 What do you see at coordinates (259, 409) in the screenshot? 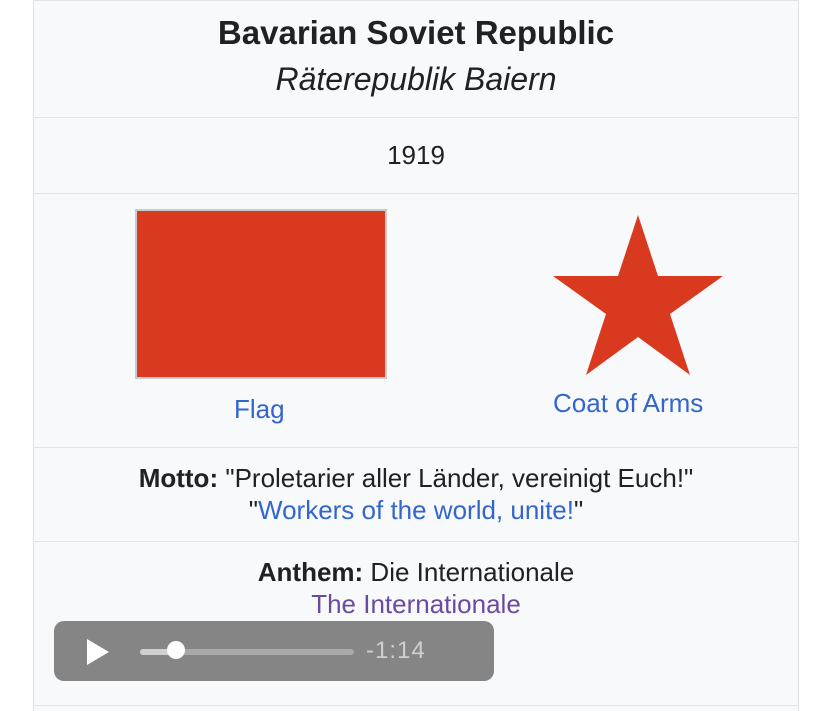
I see `flag-caption-link: Flag` at bounding box center [259, 409].